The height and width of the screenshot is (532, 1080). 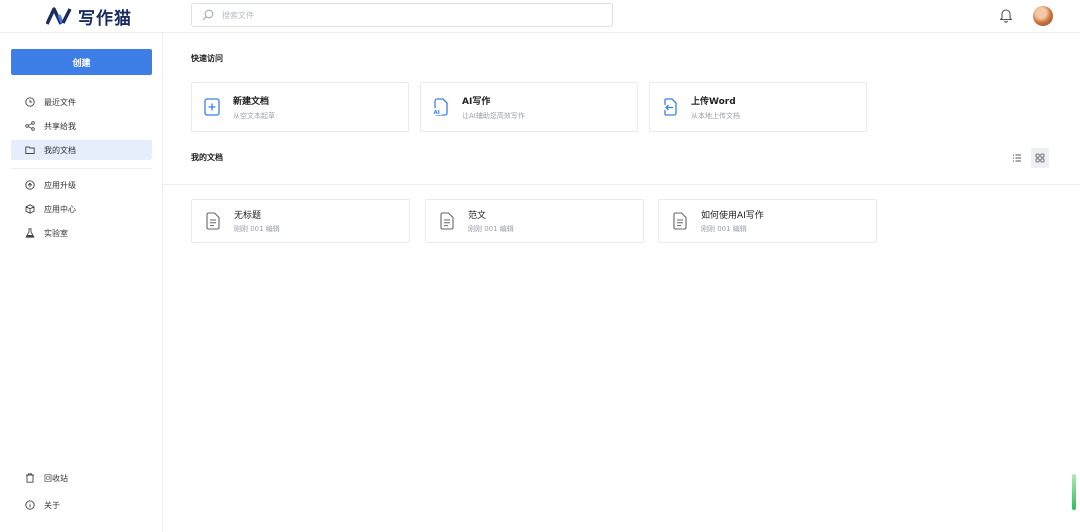 I want to click on info-icon, so click(x=30, y=505).